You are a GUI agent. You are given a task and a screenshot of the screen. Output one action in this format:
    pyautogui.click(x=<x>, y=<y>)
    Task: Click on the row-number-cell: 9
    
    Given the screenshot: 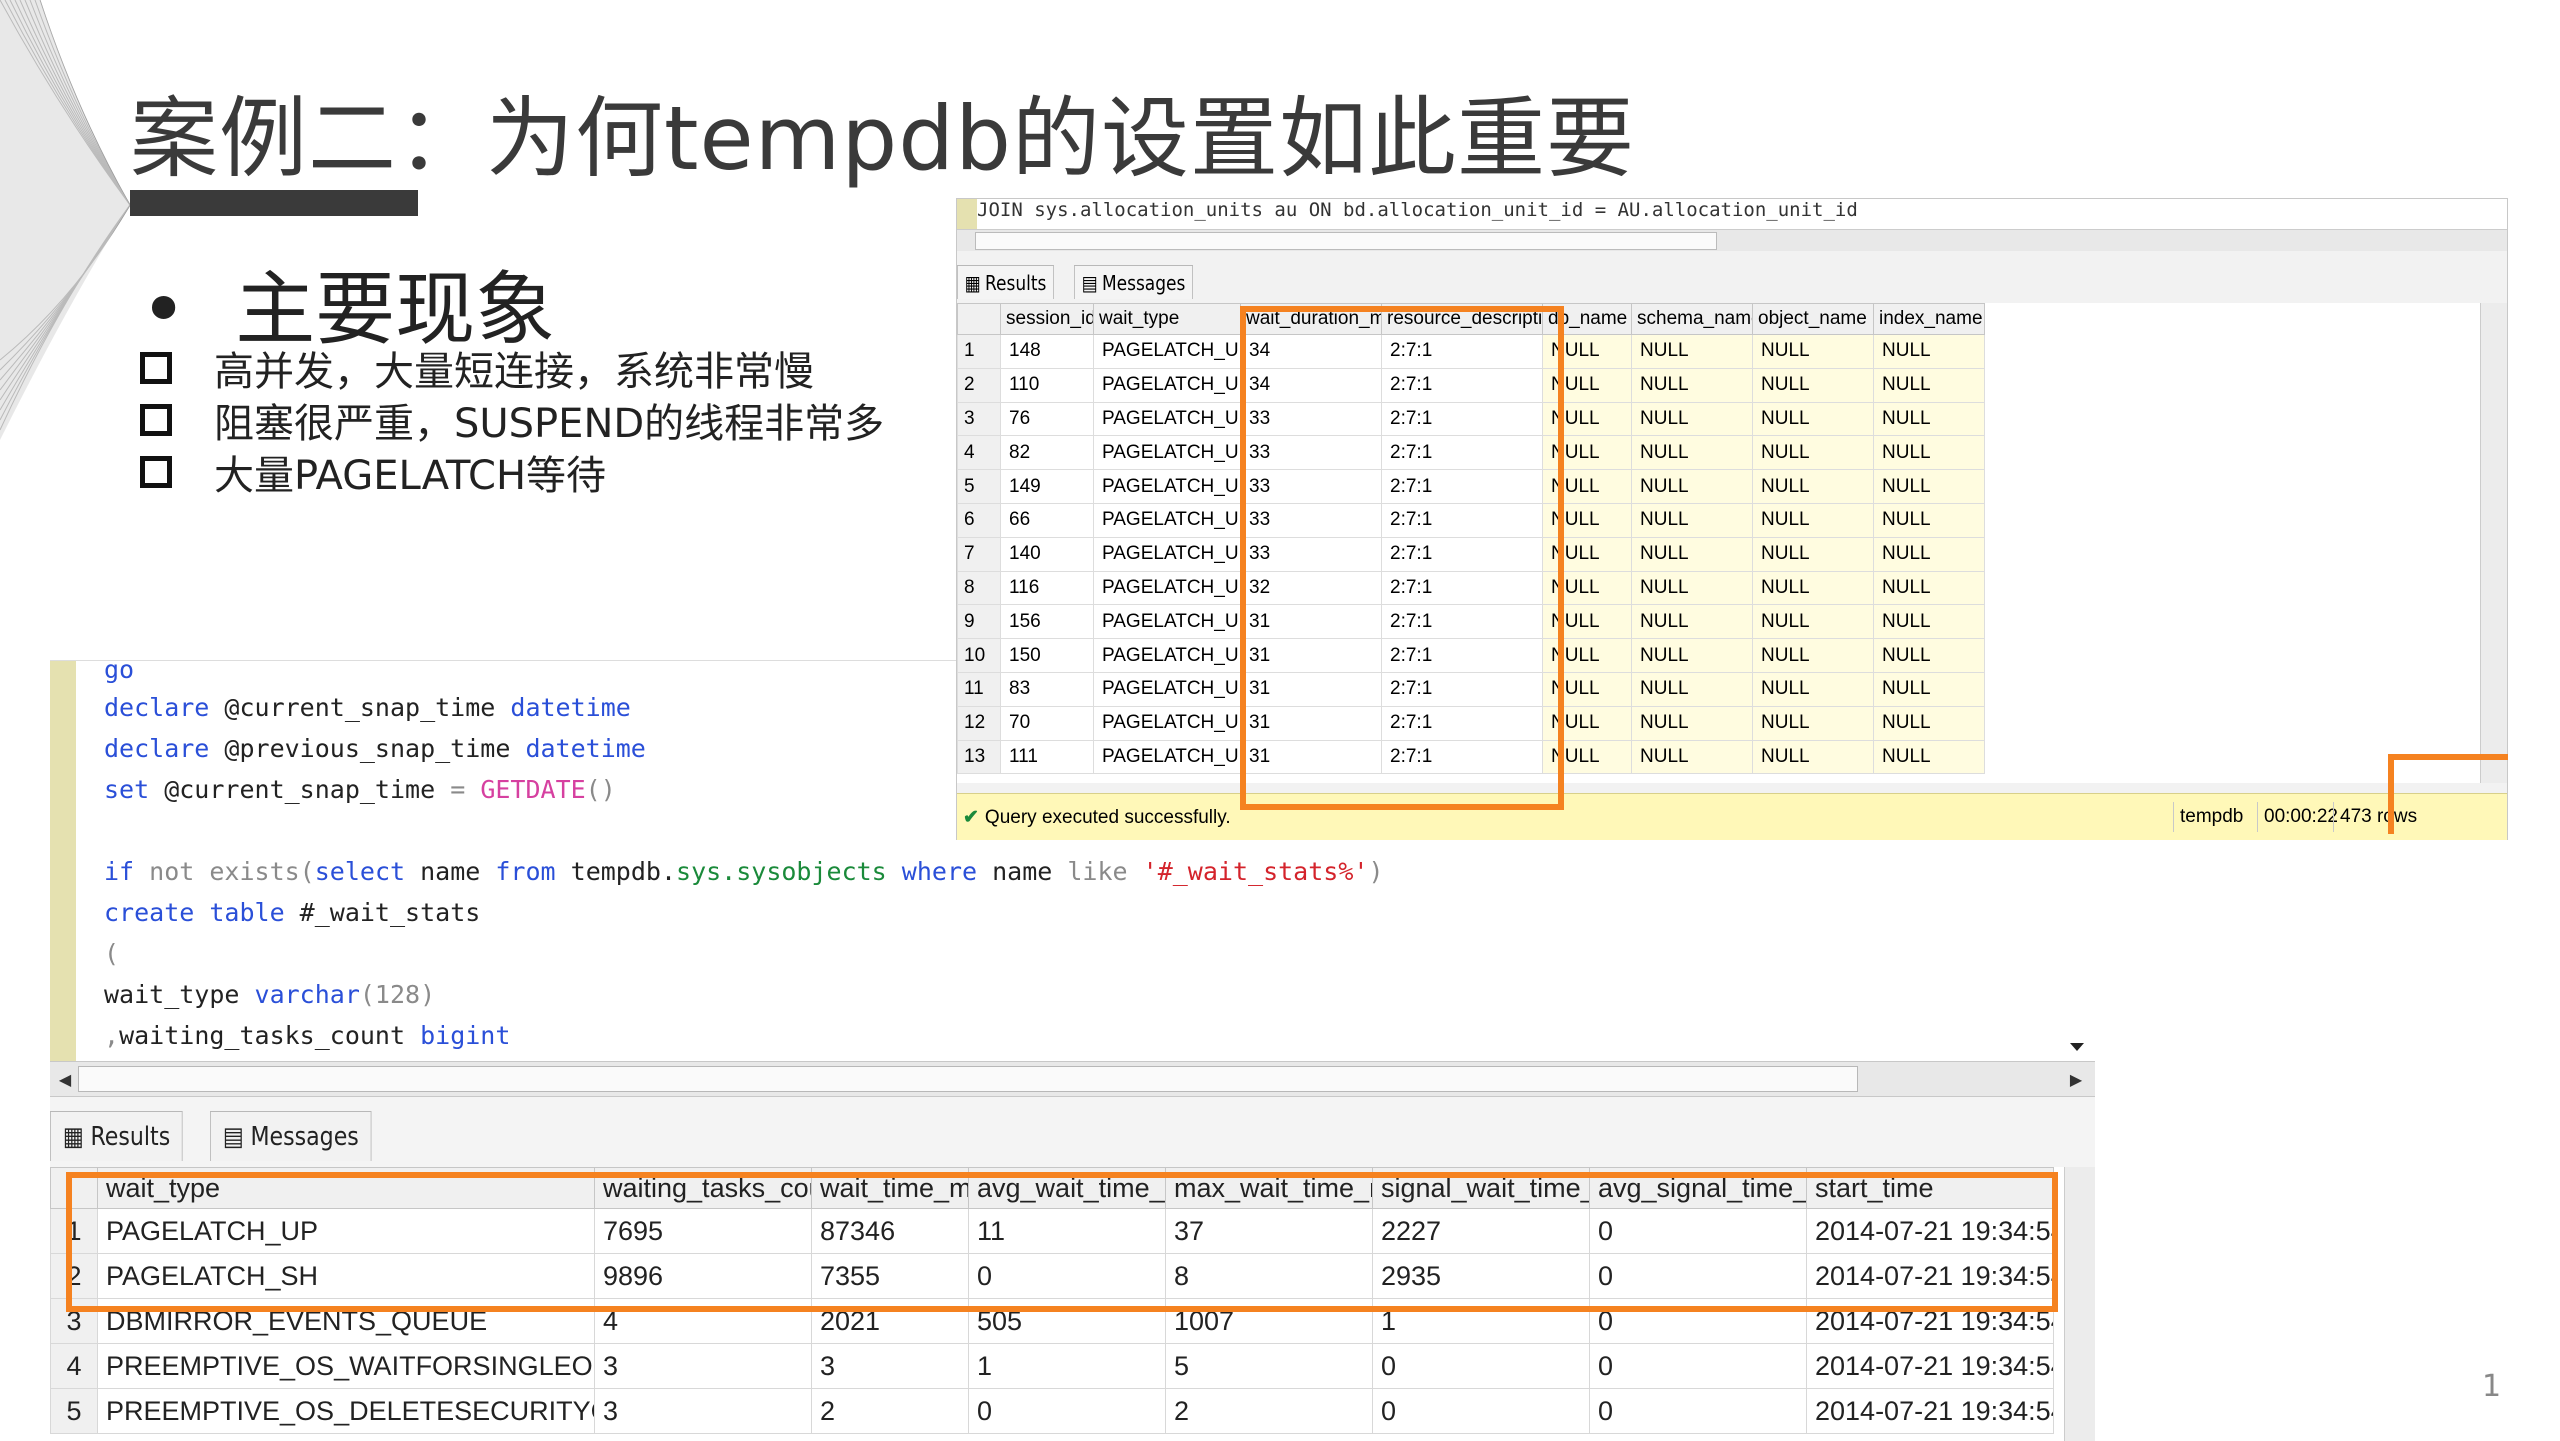 What is the action you would take?
    pyautogui.click(x=979, y=622)
    